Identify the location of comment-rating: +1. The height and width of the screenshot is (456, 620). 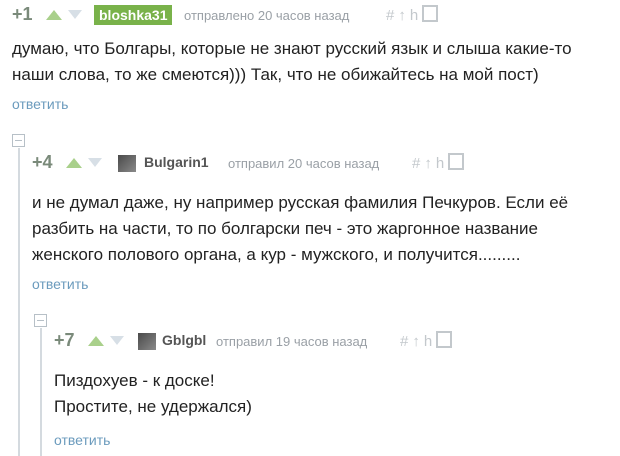
(22, 14).